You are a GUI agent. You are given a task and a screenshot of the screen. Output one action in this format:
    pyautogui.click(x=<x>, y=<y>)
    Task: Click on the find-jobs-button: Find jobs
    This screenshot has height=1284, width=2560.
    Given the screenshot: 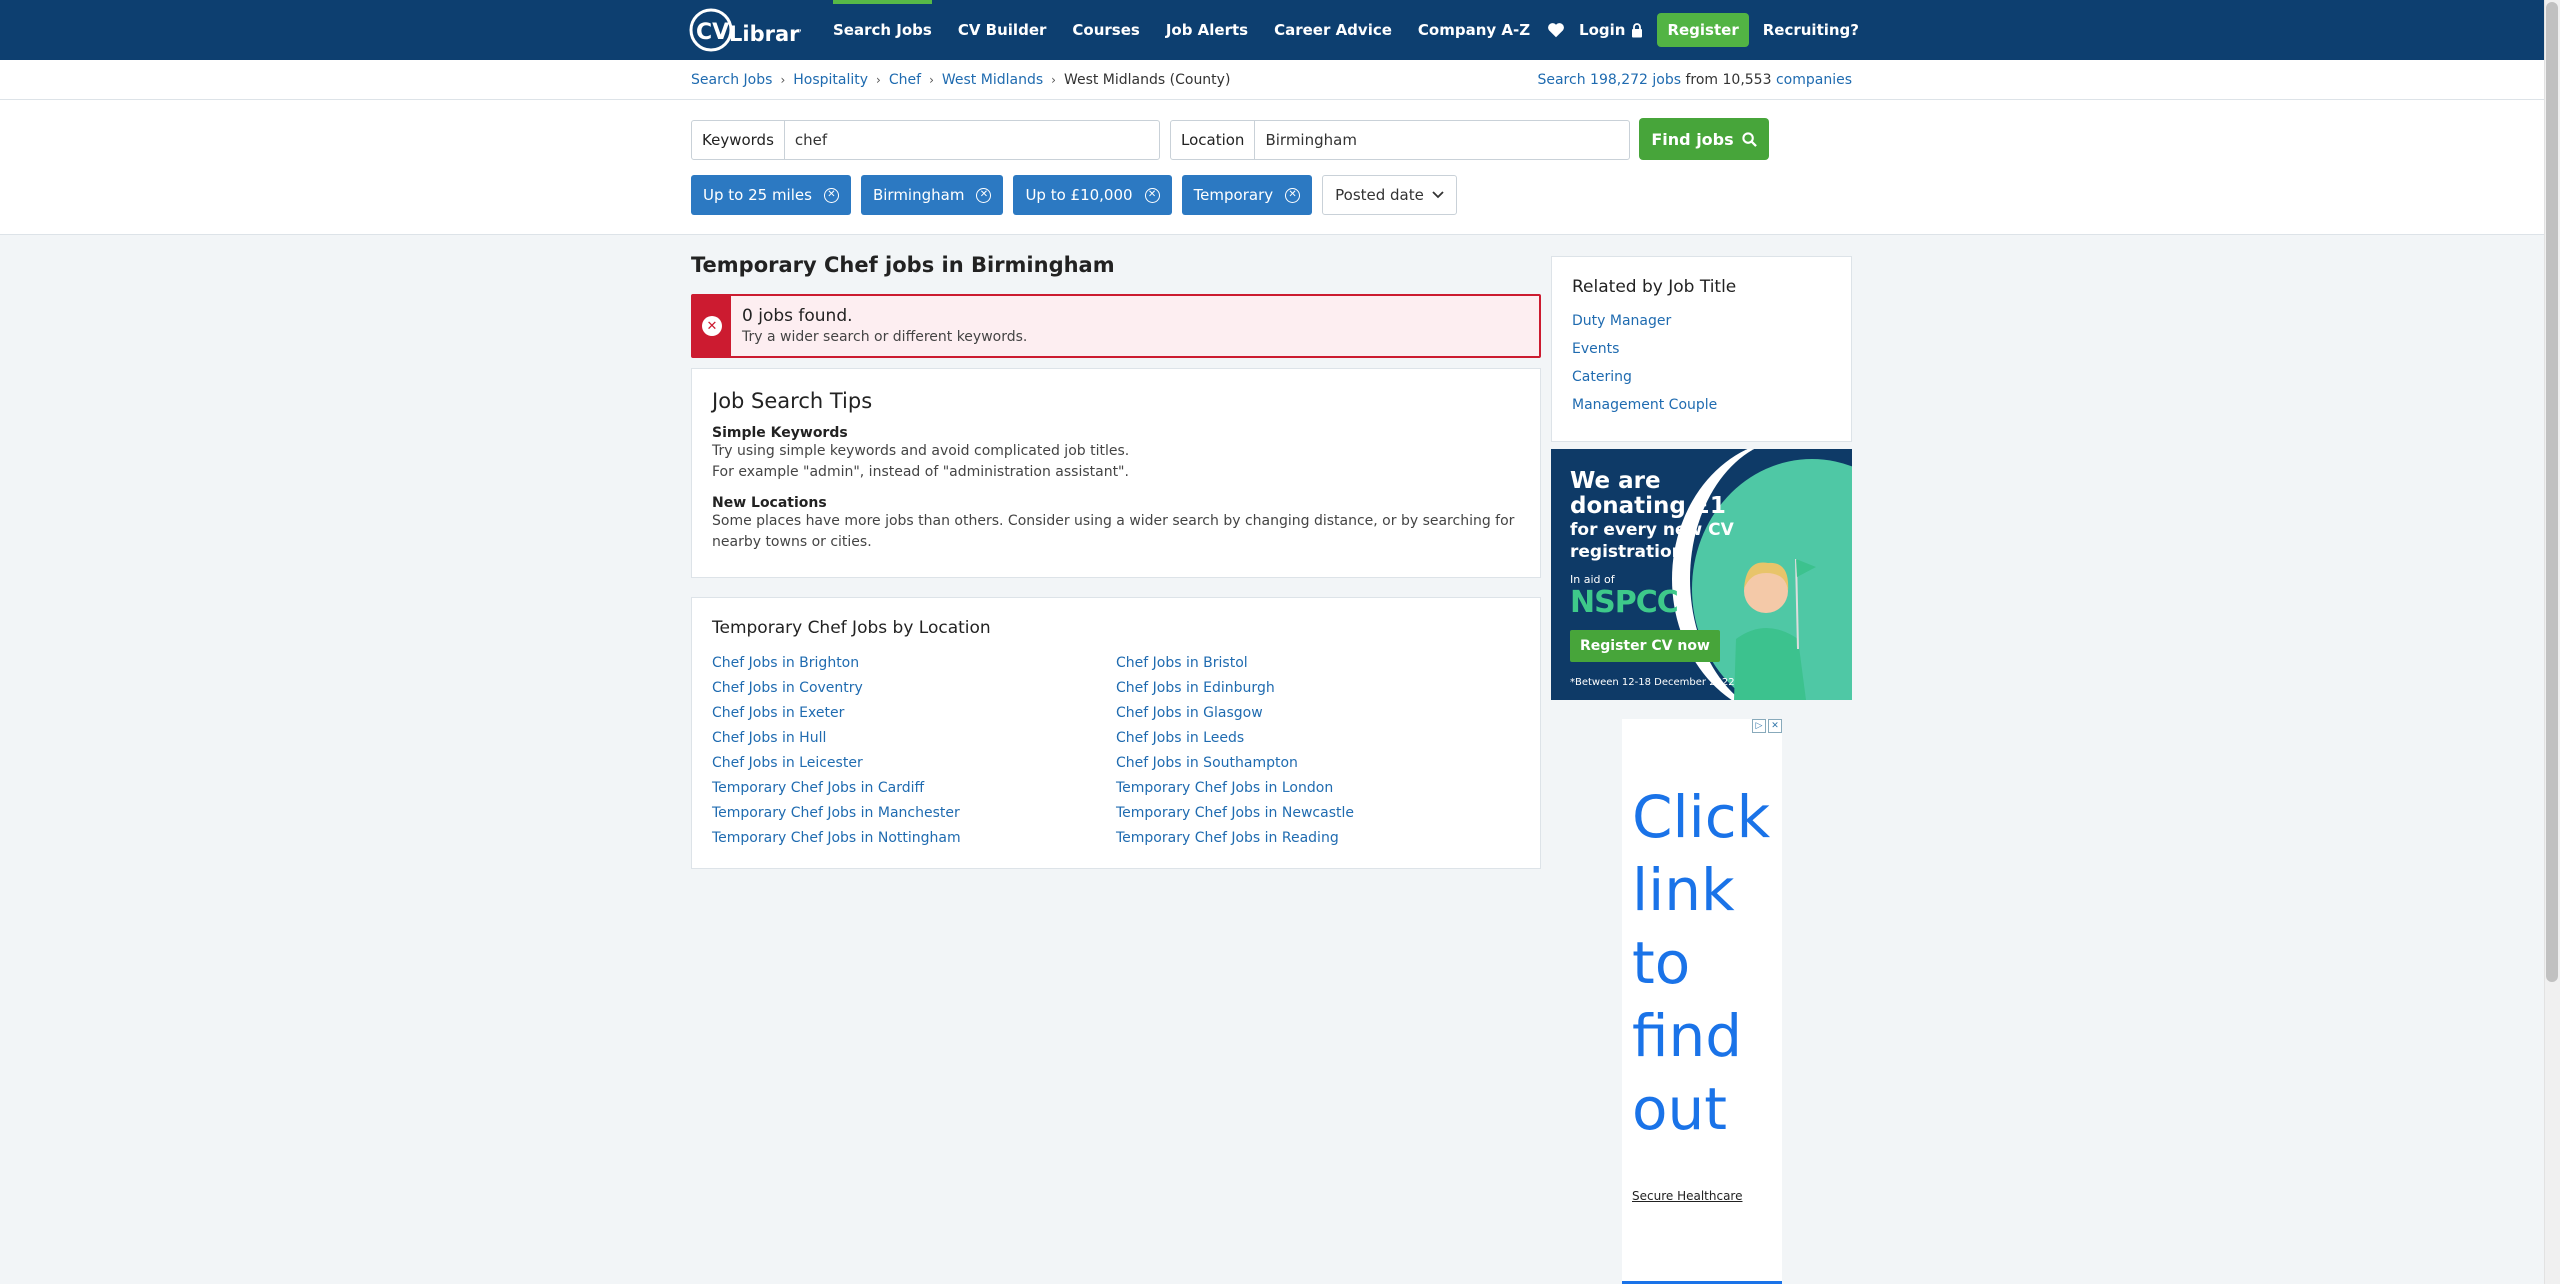 What is the action you would take?
    pyautogui.click(x=1704, y=139)
    